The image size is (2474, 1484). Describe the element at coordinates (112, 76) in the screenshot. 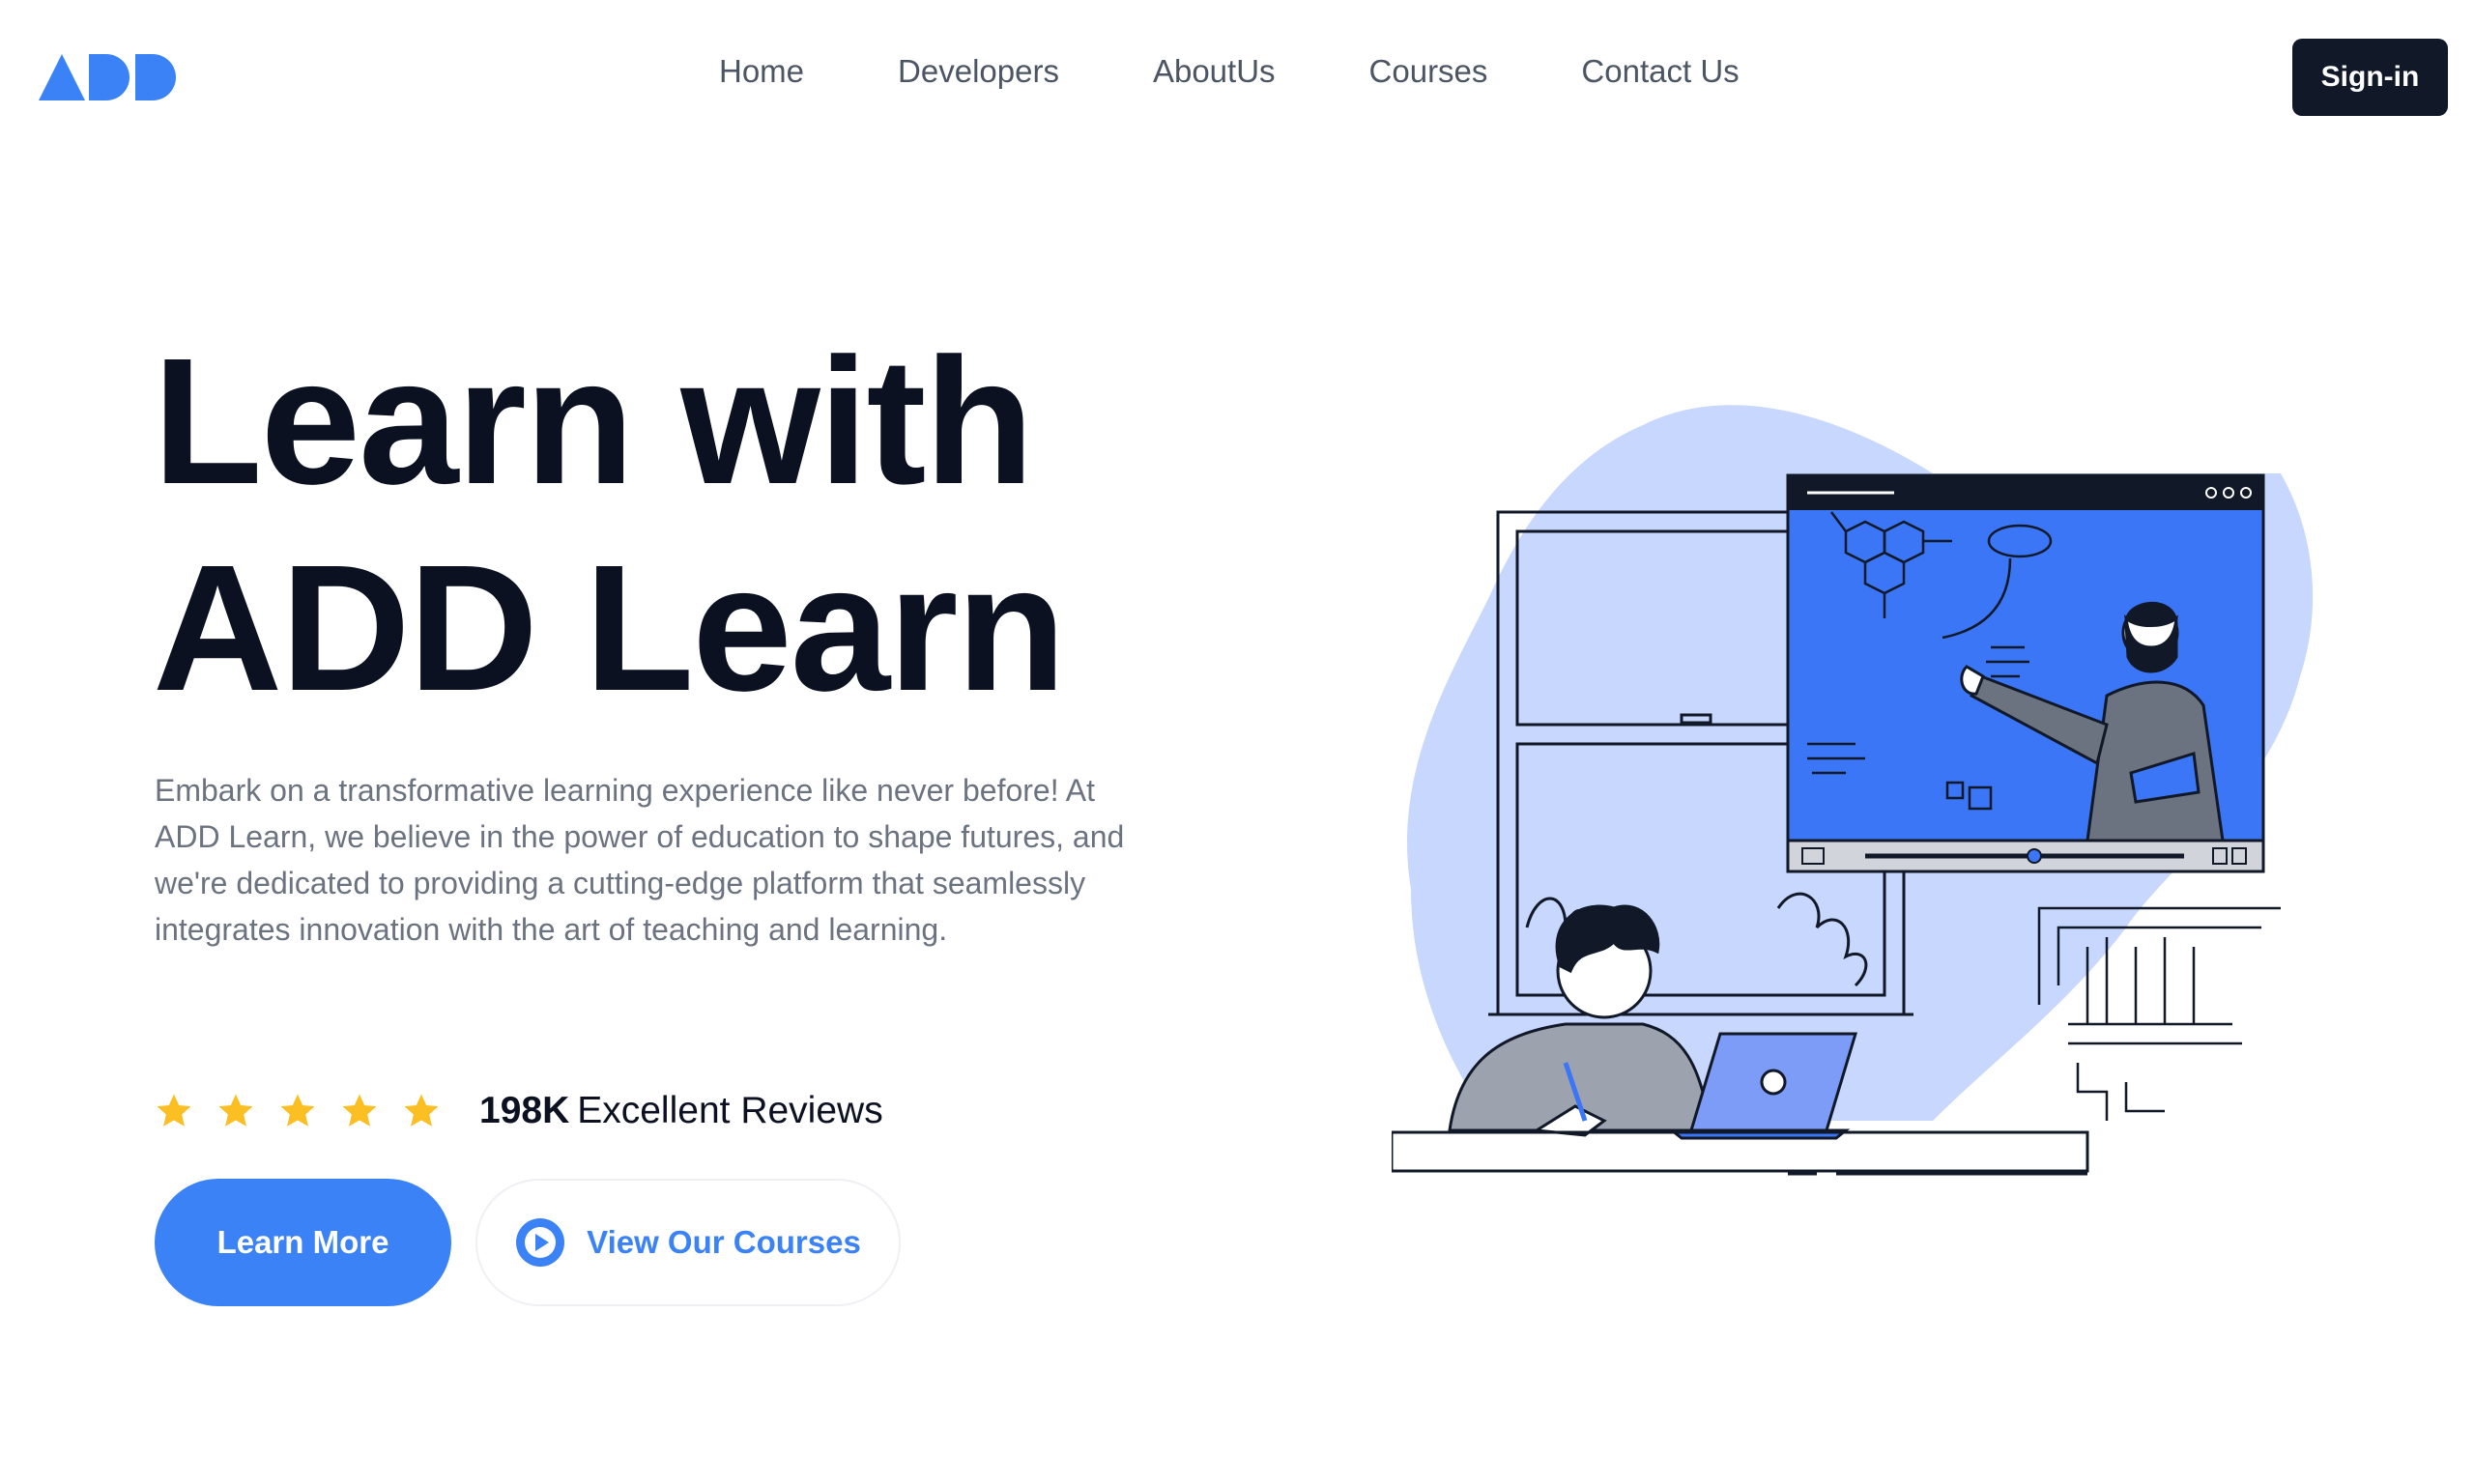

I see `logo-icon` at that location.